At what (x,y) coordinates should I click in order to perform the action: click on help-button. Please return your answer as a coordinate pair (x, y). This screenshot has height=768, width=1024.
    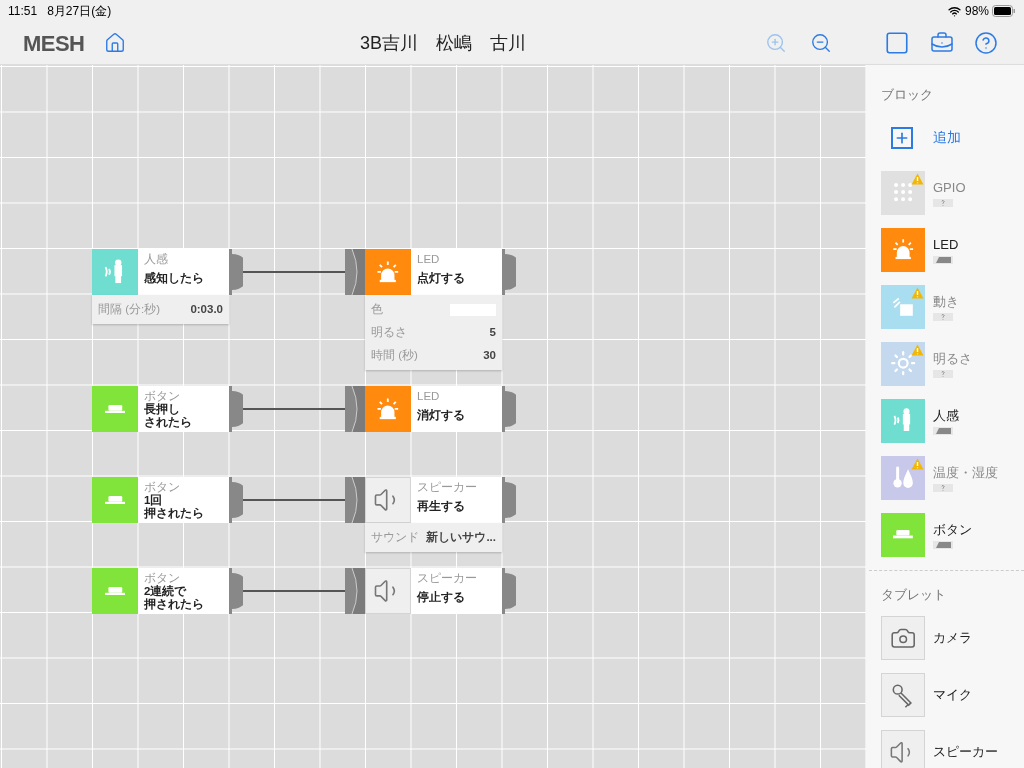
    Looking at the image, I should click on (986, 43).